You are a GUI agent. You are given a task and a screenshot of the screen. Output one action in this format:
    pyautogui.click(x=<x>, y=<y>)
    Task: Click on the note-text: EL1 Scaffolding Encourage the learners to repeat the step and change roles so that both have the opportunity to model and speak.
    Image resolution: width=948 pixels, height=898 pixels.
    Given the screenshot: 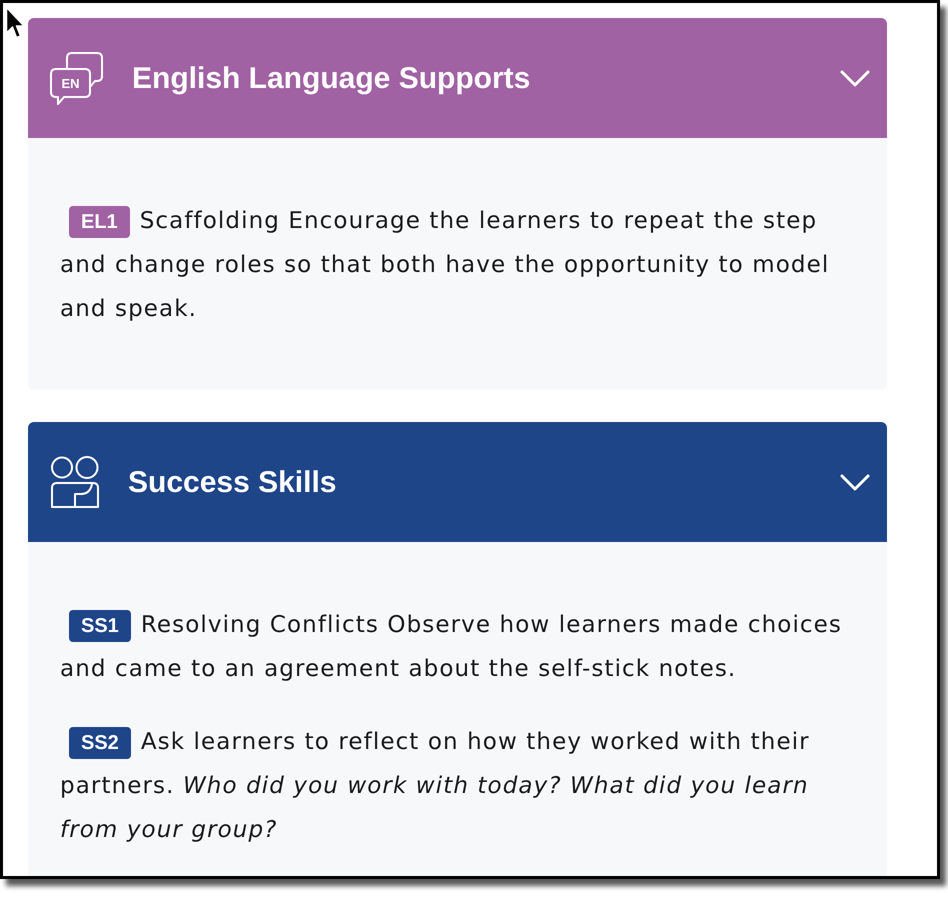 What is the action you would take?
    pyautogui.click(x=445, y=264)
    